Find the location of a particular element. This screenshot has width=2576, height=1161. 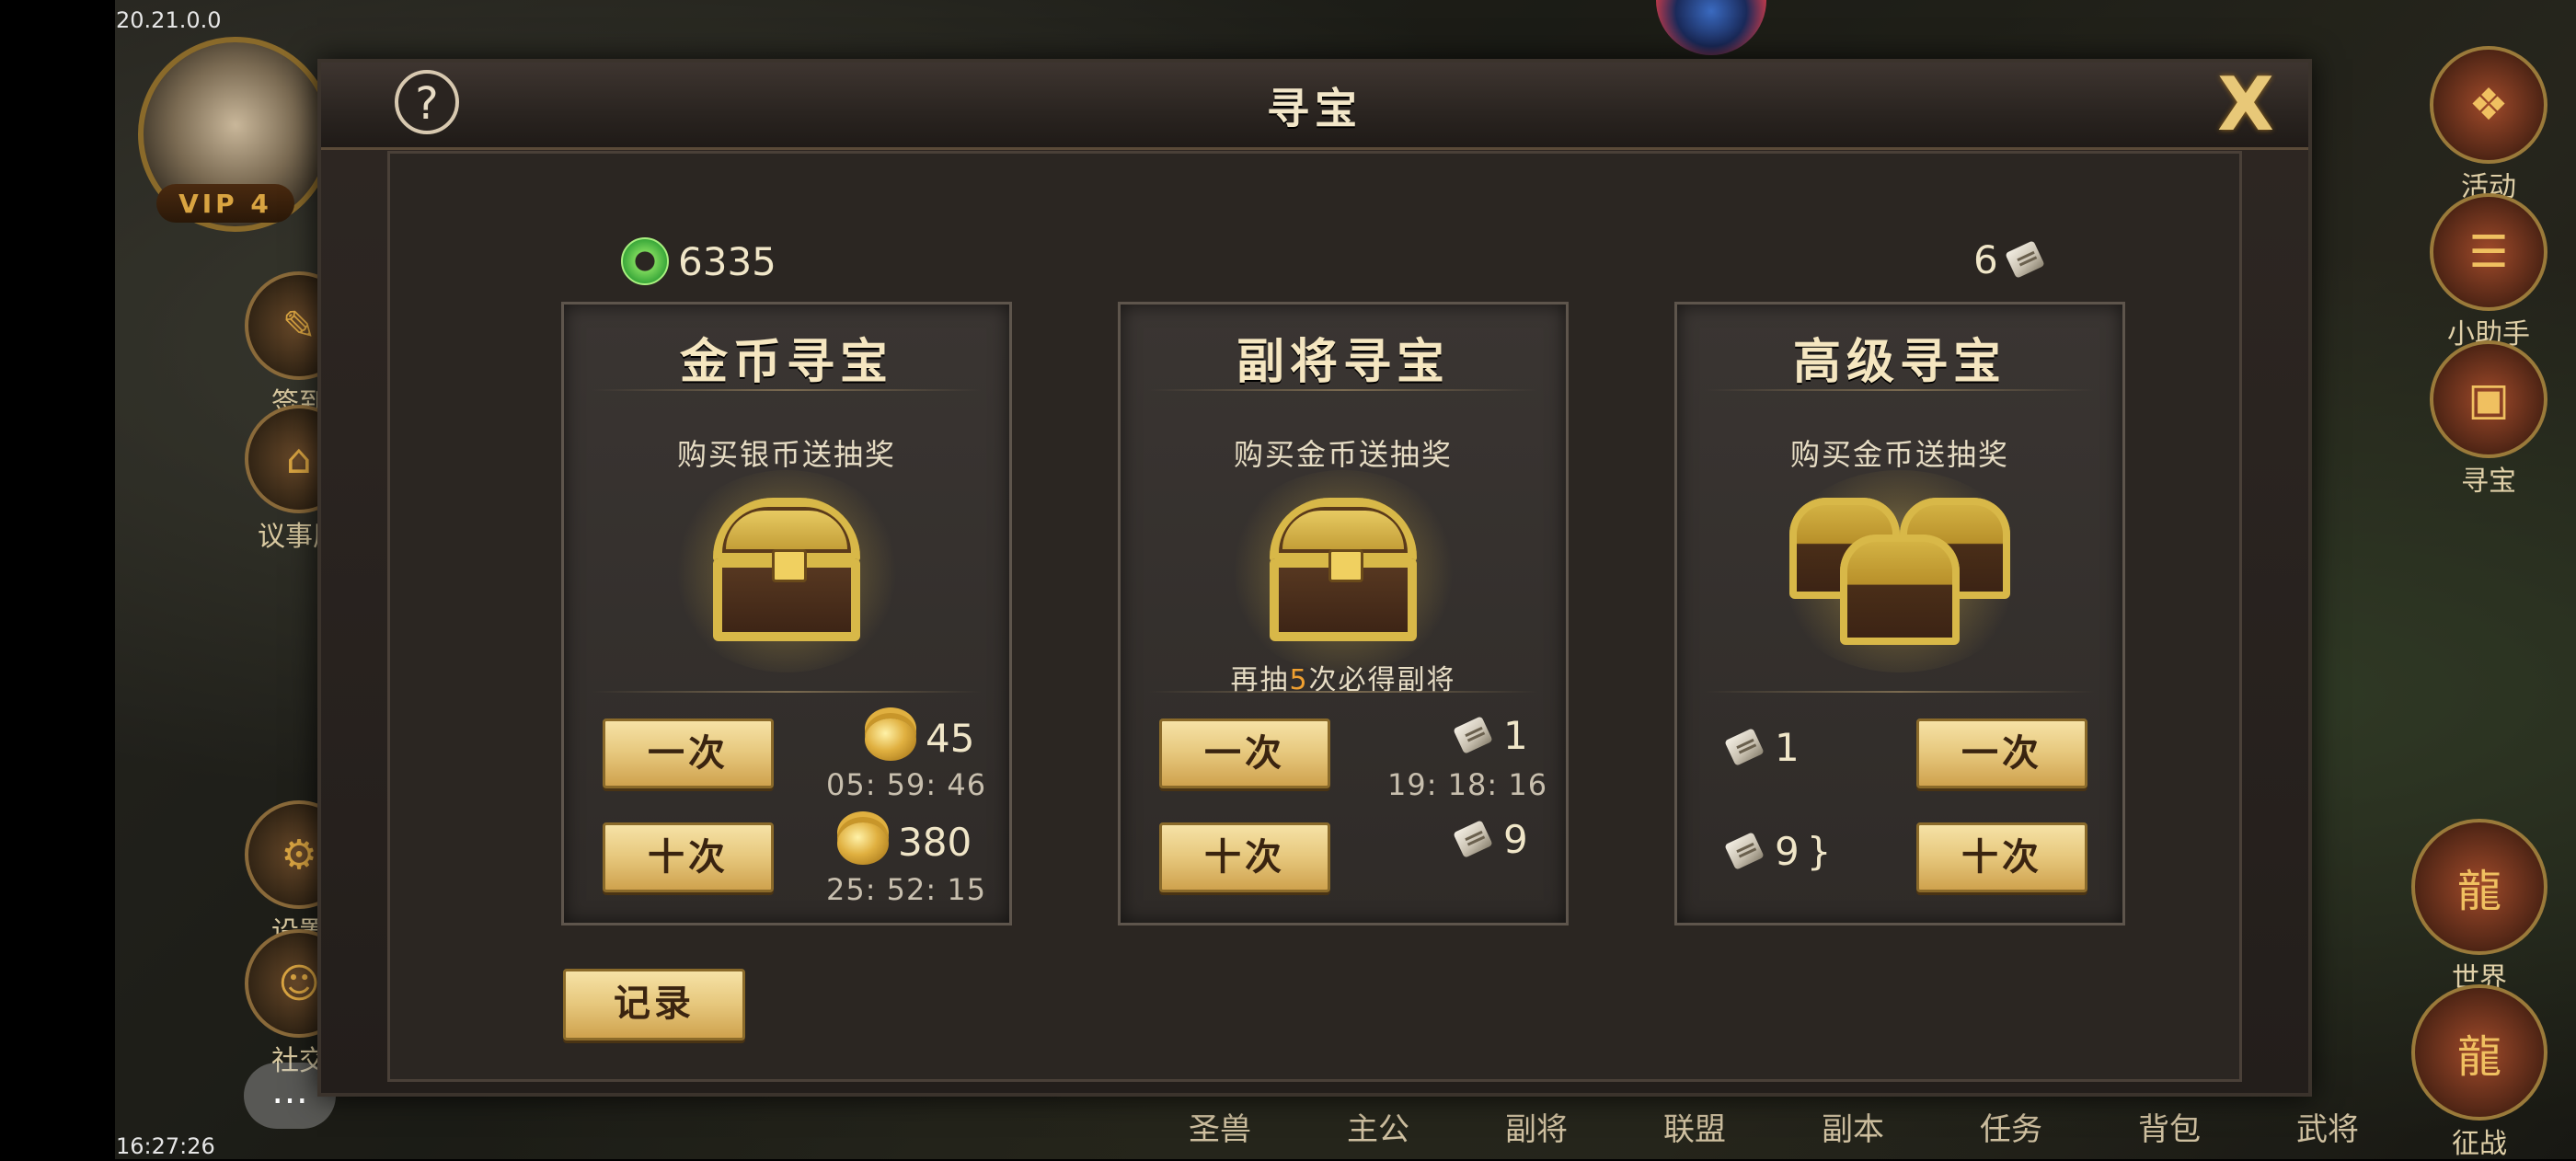

treasure-chest-stack-icon is located at coordinates (1900, 571).